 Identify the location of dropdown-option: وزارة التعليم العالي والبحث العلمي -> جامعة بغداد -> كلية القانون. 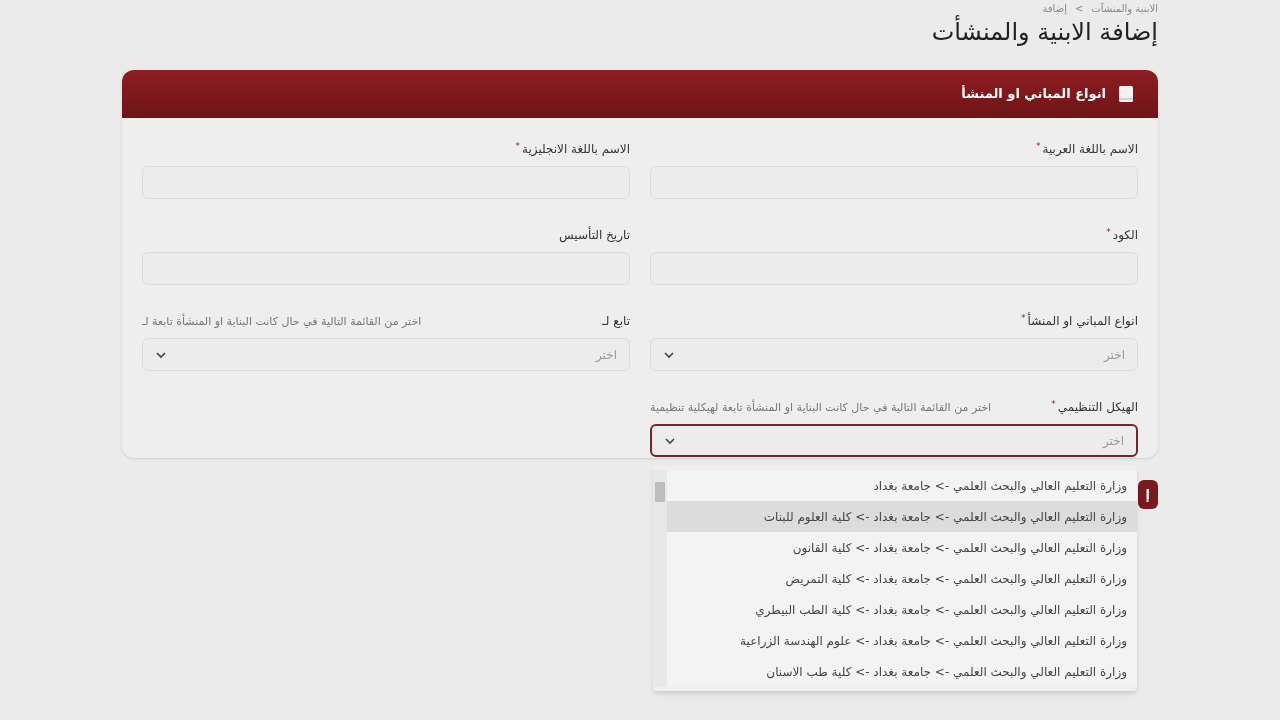
(902, 547).